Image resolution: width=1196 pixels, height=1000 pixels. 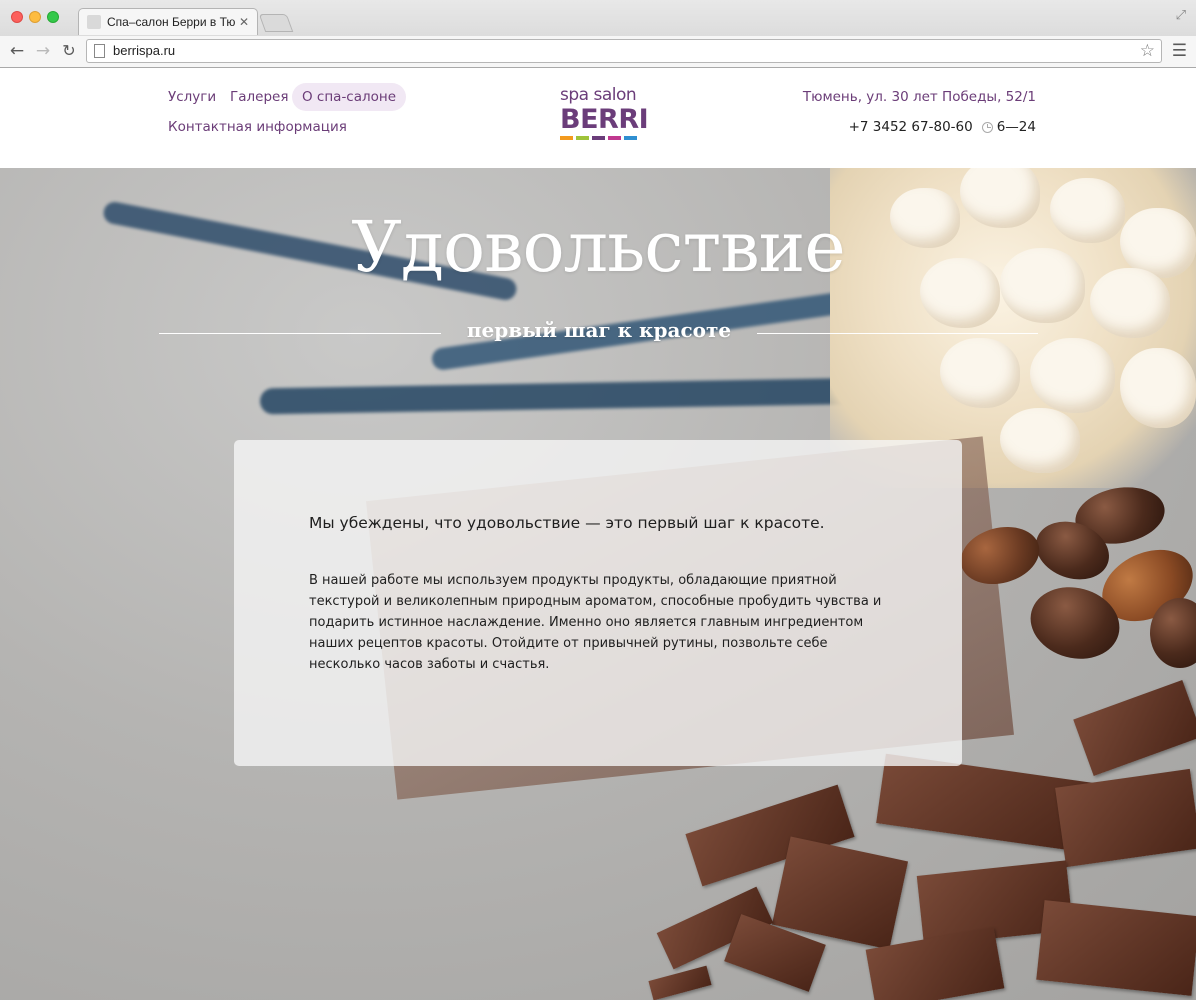 I want to click on site-logo: spa salon BERRI, so click(x=604, y=112).